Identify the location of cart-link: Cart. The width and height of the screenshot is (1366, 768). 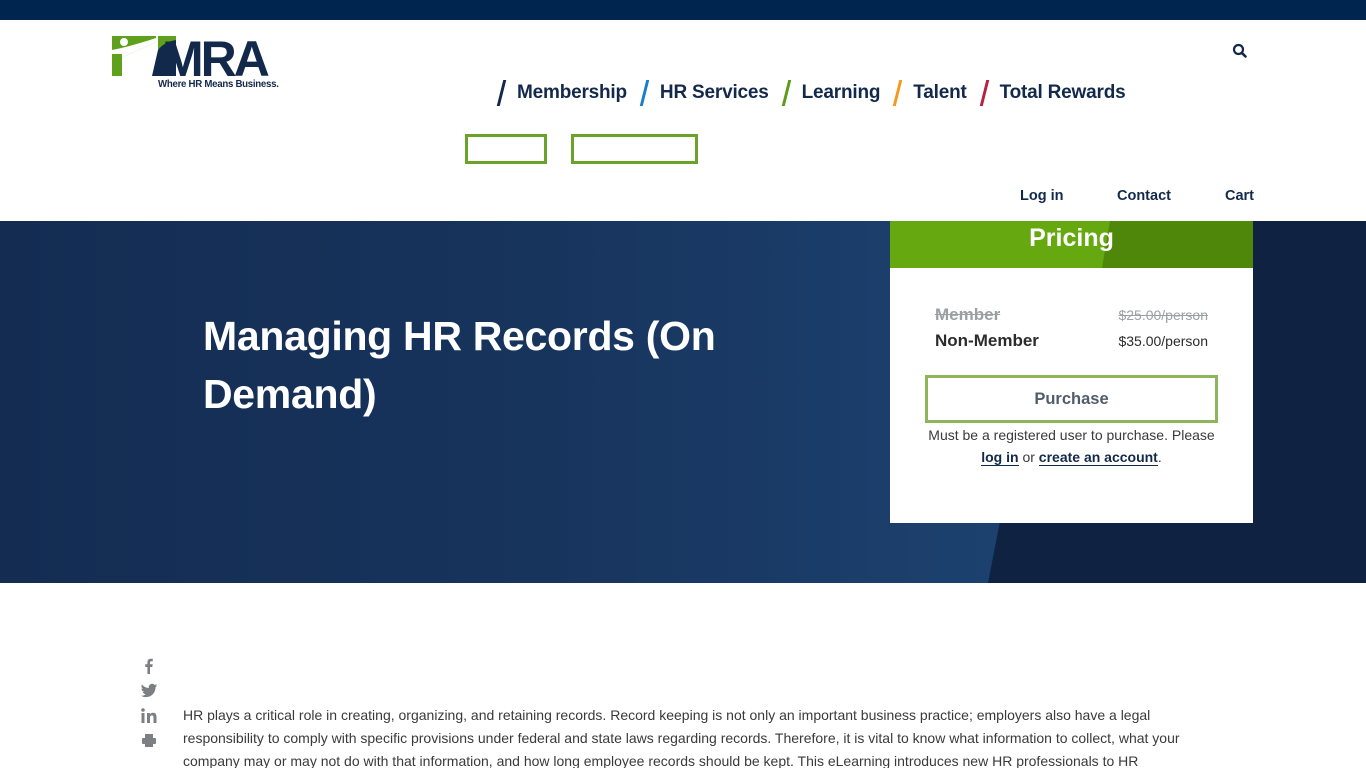
(1239, 196).